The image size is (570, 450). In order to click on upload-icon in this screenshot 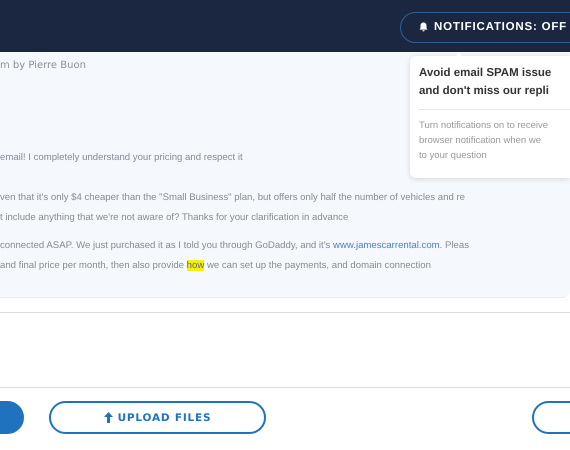, I will do `click(108, 417)`.